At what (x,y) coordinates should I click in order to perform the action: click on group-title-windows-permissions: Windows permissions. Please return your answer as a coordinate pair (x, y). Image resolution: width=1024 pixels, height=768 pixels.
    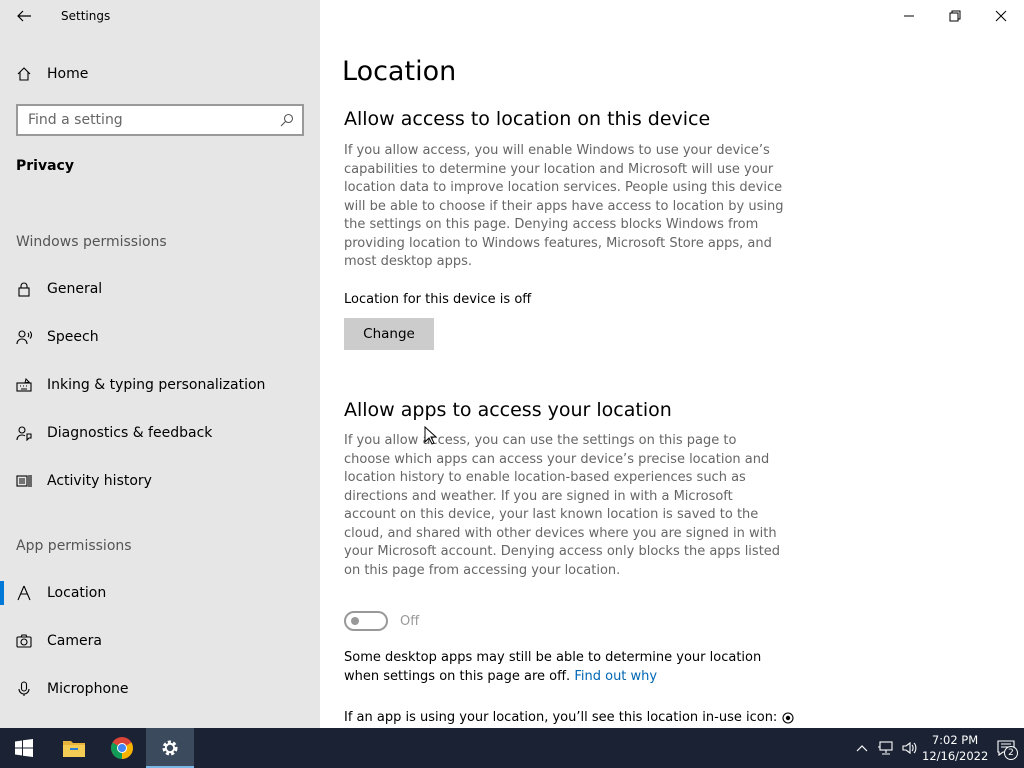
    Looking at the image, I should click on (91, 242).